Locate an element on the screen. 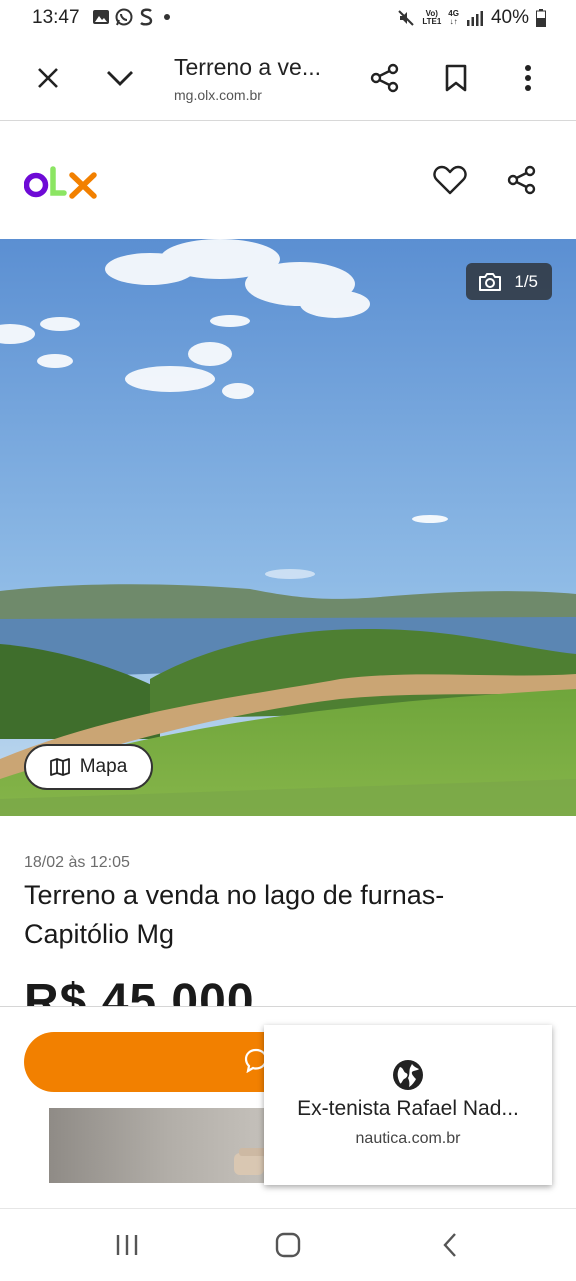 This screenshot has height=1281, width=576. share-listing-button is located at coordinates (522, 180).